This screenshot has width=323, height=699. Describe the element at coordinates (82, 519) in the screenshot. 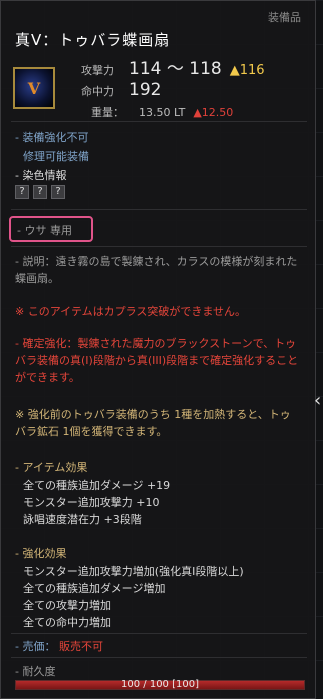

I see `item-effect-line: 詠唱速度潜在力 +3段階` at that location.